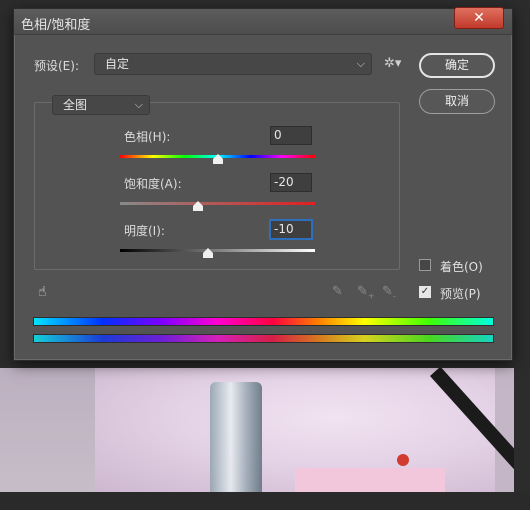 This screenshot has width=530, height=510. What do you see at coordinates (153, 184) in the screenshot?
I see `saturation-label: 饱和度(A):` at bounding box center [153, 184].